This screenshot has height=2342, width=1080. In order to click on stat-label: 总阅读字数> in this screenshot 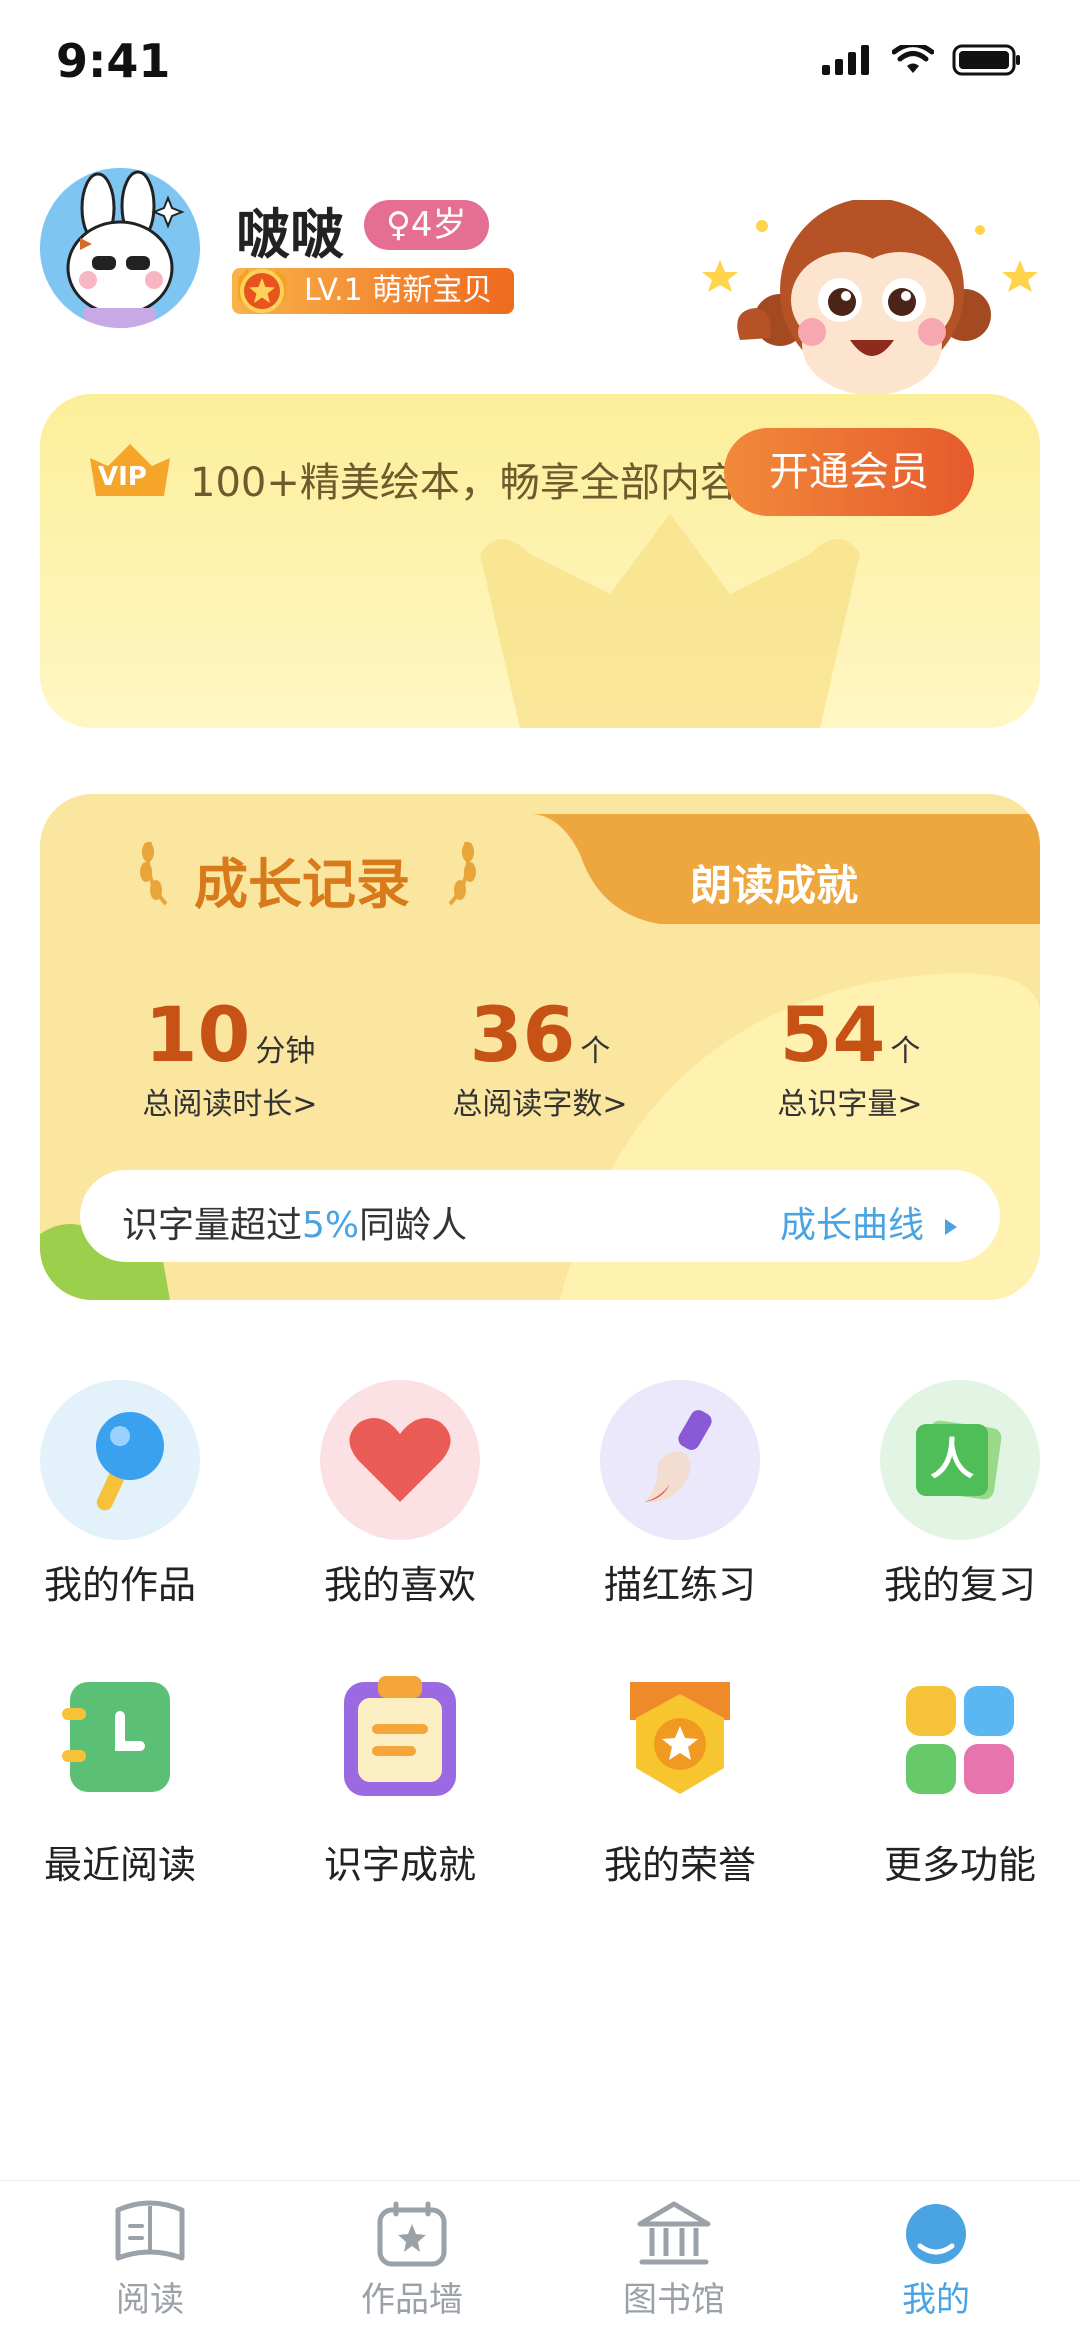, I will do `click(540, 1104)`.